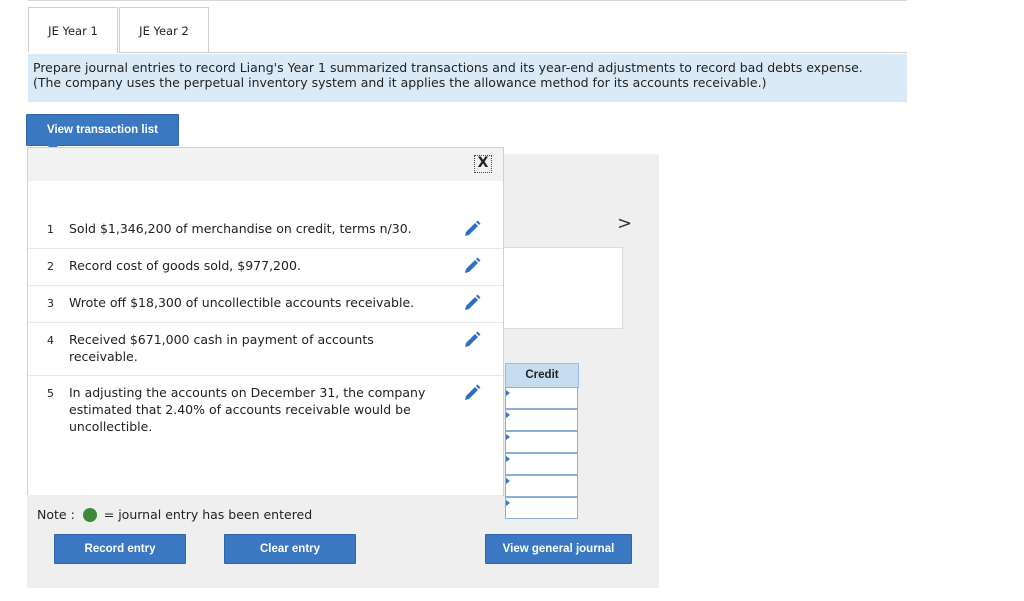  I want to click on chevron-right-icon: >, so click(624, 223).